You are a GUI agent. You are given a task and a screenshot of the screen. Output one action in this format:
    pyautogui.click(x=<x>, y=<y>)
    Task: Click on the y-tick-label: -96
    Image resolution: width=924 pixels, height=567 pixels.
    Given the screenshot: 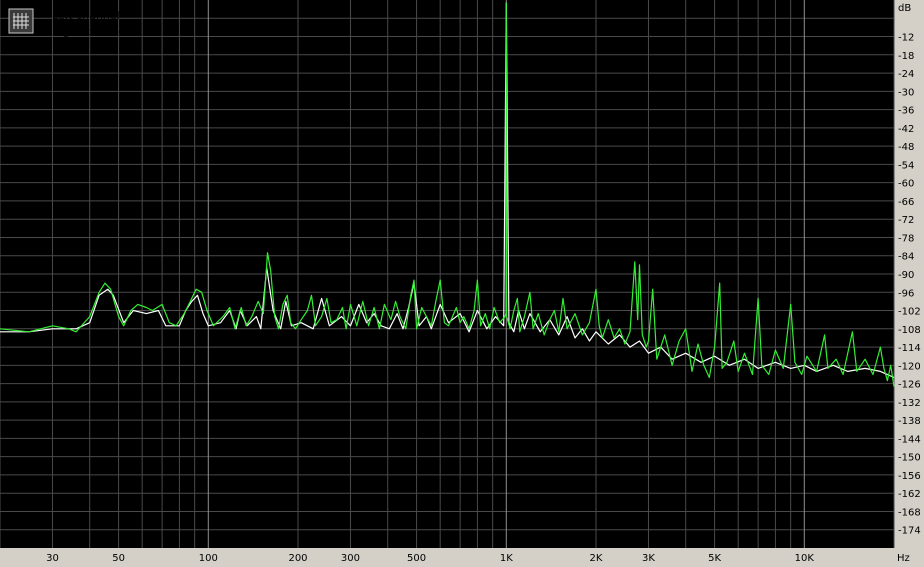 What is the action you would take?
    pyautogui.click(x=906, y=293)
    